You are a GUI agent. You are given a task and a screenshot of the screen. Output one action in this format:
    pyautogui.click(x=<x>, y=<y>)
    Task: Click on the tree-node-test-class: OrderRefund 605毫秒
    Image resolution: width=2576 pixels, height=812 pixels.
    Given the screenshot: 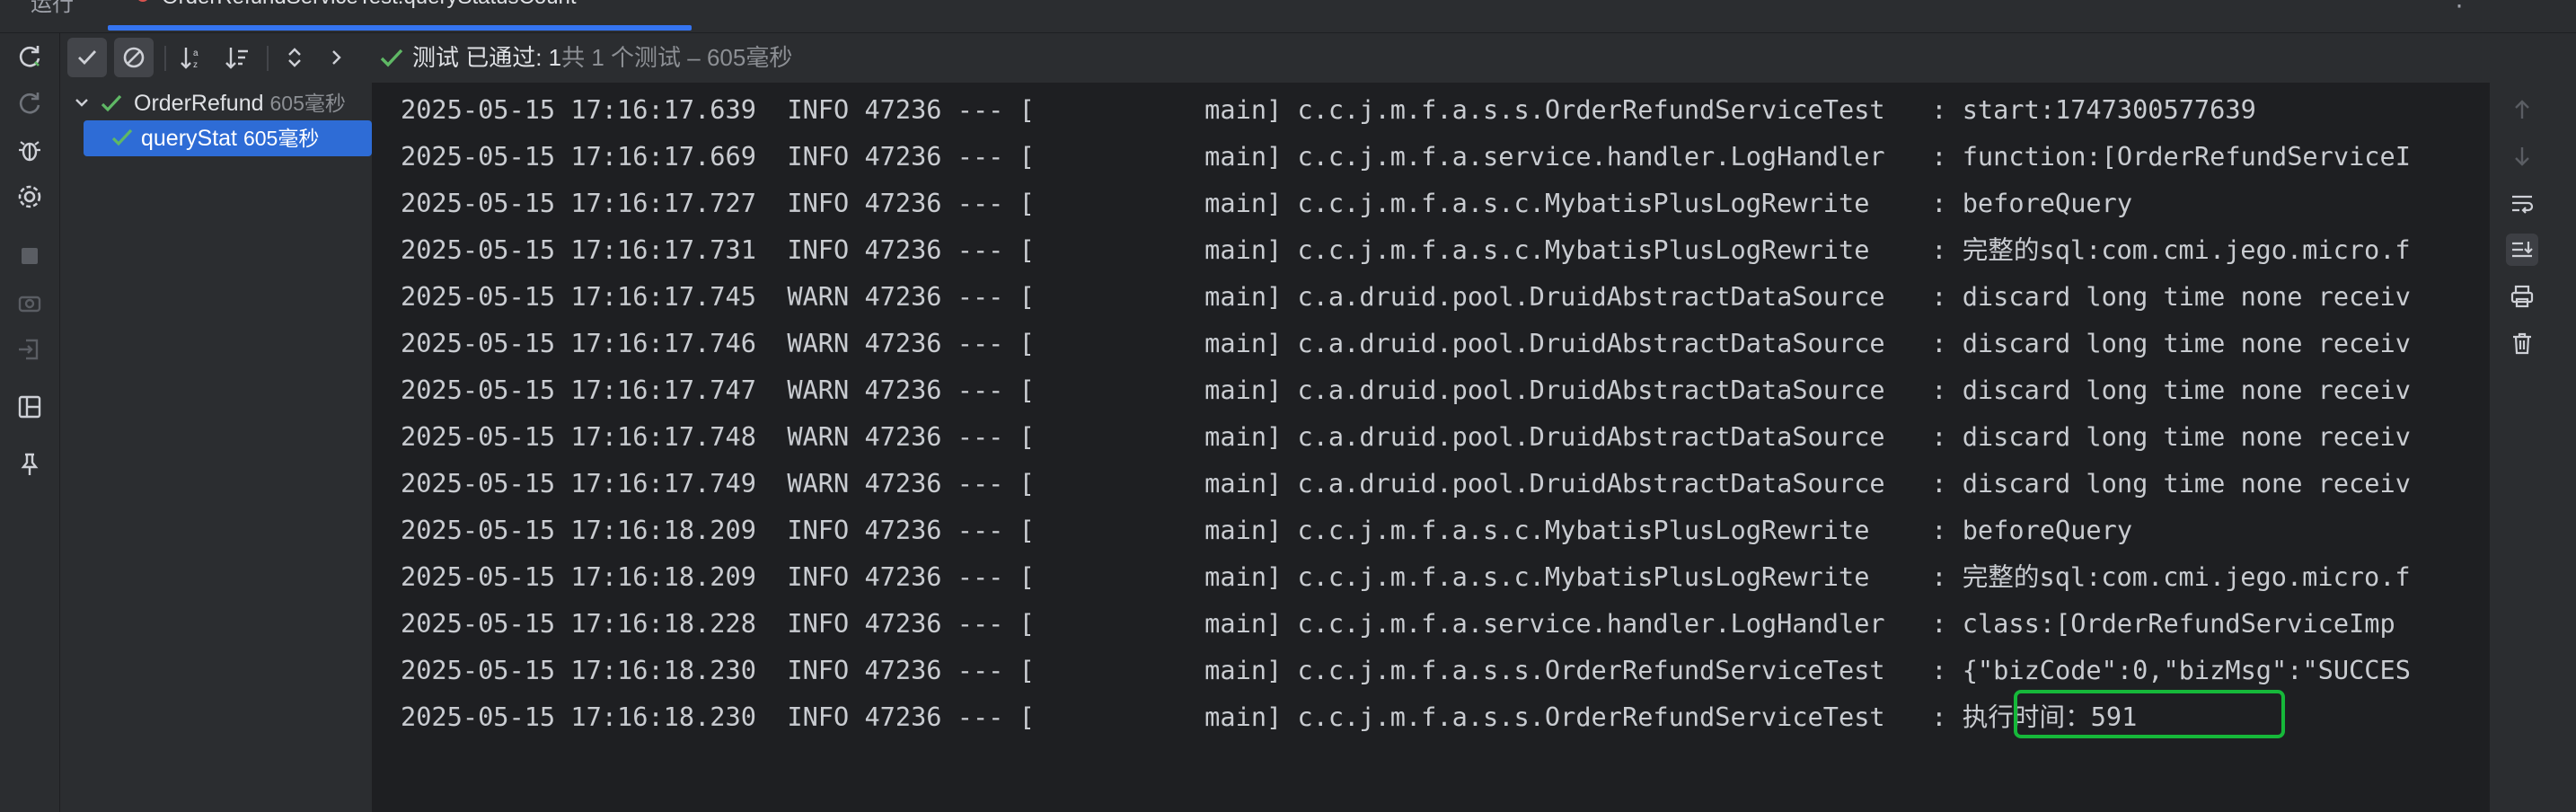 What is the action you would take?
    pyautogui.click(x=216, y=103)
    